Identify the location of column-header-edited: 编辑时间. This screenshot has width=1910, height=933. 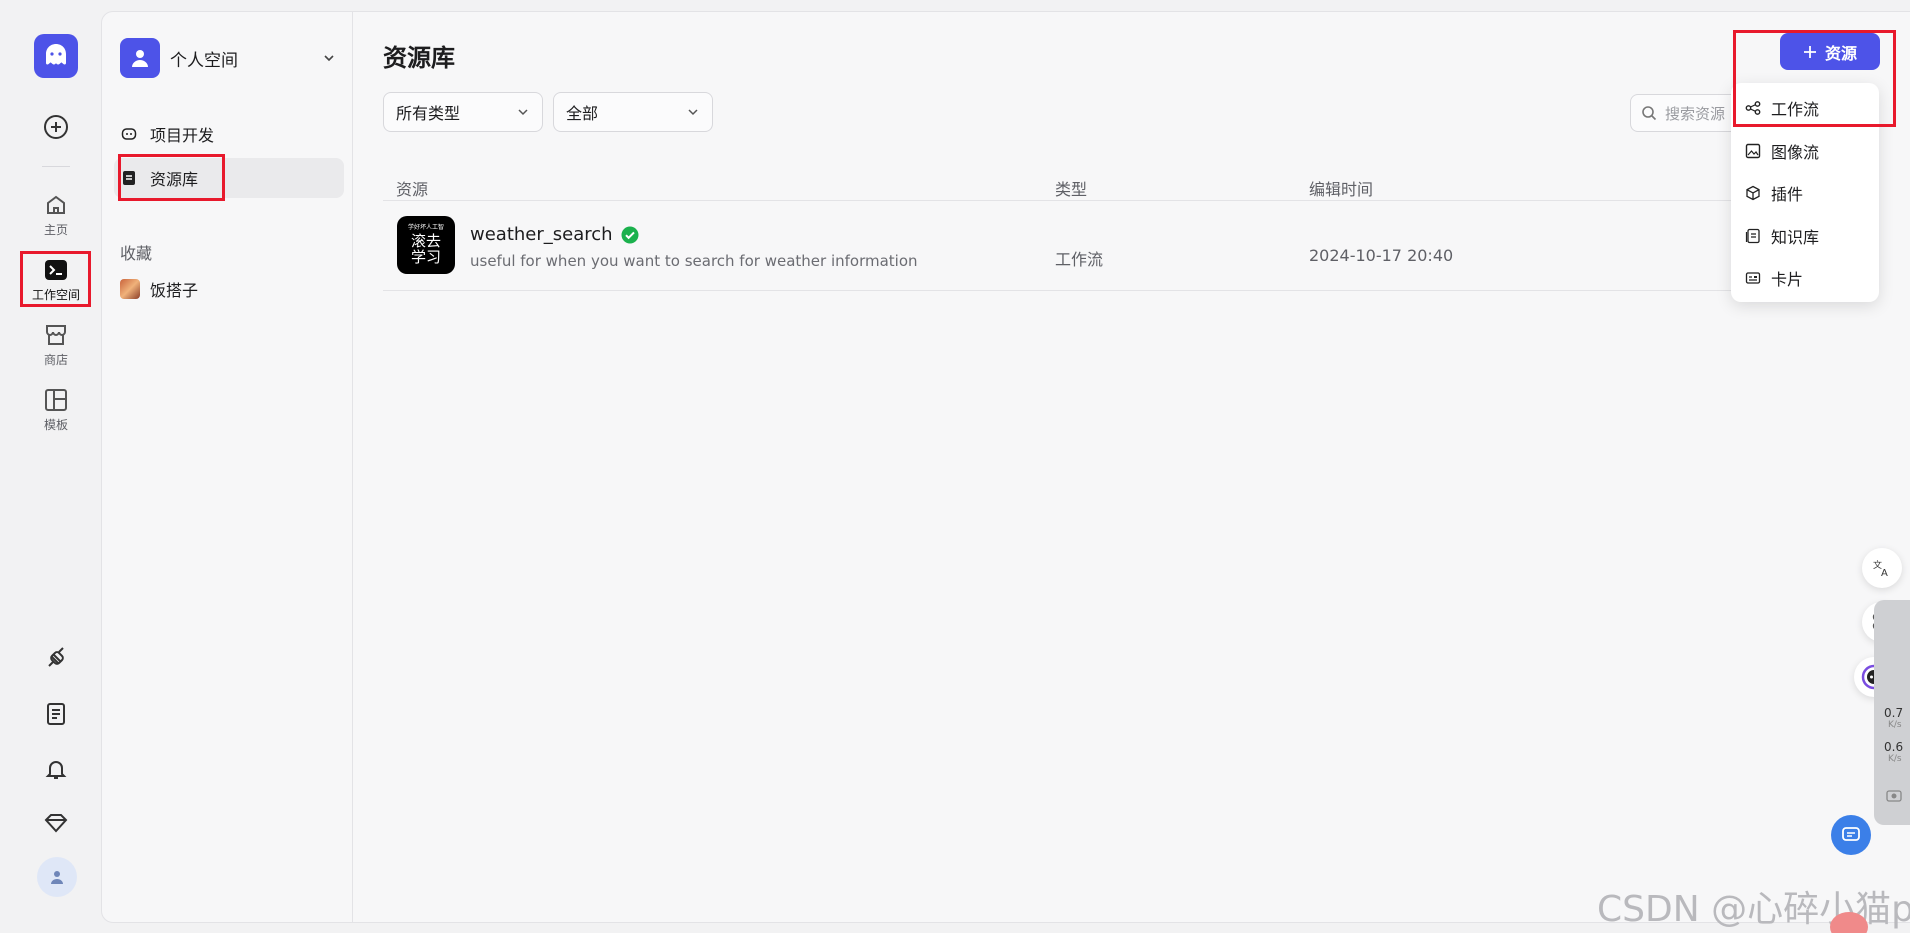
(1341, 189).